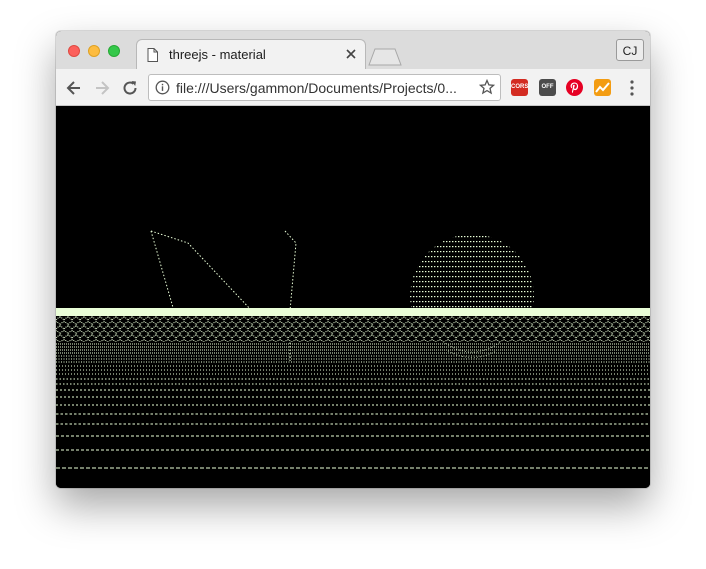 The image size is (706, 569). Describe the element at coordinates (574, 87) in the screenshot. I see `pinterest-icon` at that location.